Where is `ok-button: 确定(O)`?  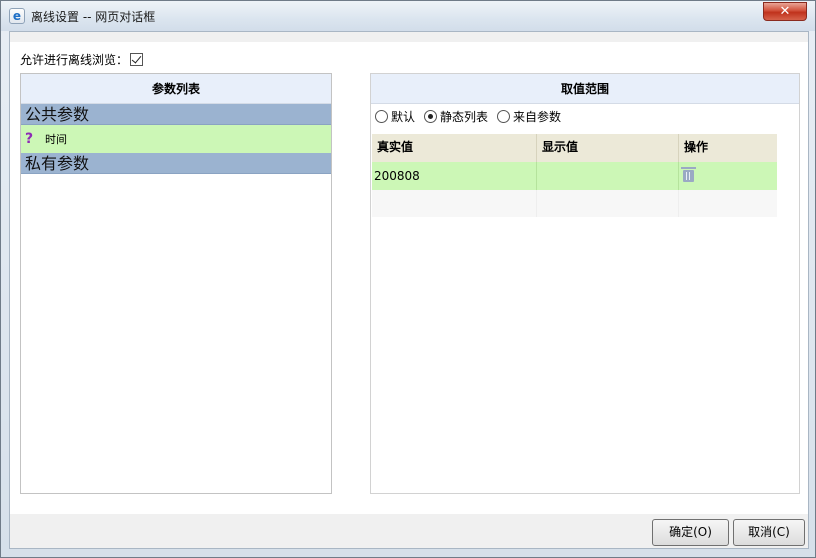
ok-button: 确定(O) is located at coordinates (690, 532).